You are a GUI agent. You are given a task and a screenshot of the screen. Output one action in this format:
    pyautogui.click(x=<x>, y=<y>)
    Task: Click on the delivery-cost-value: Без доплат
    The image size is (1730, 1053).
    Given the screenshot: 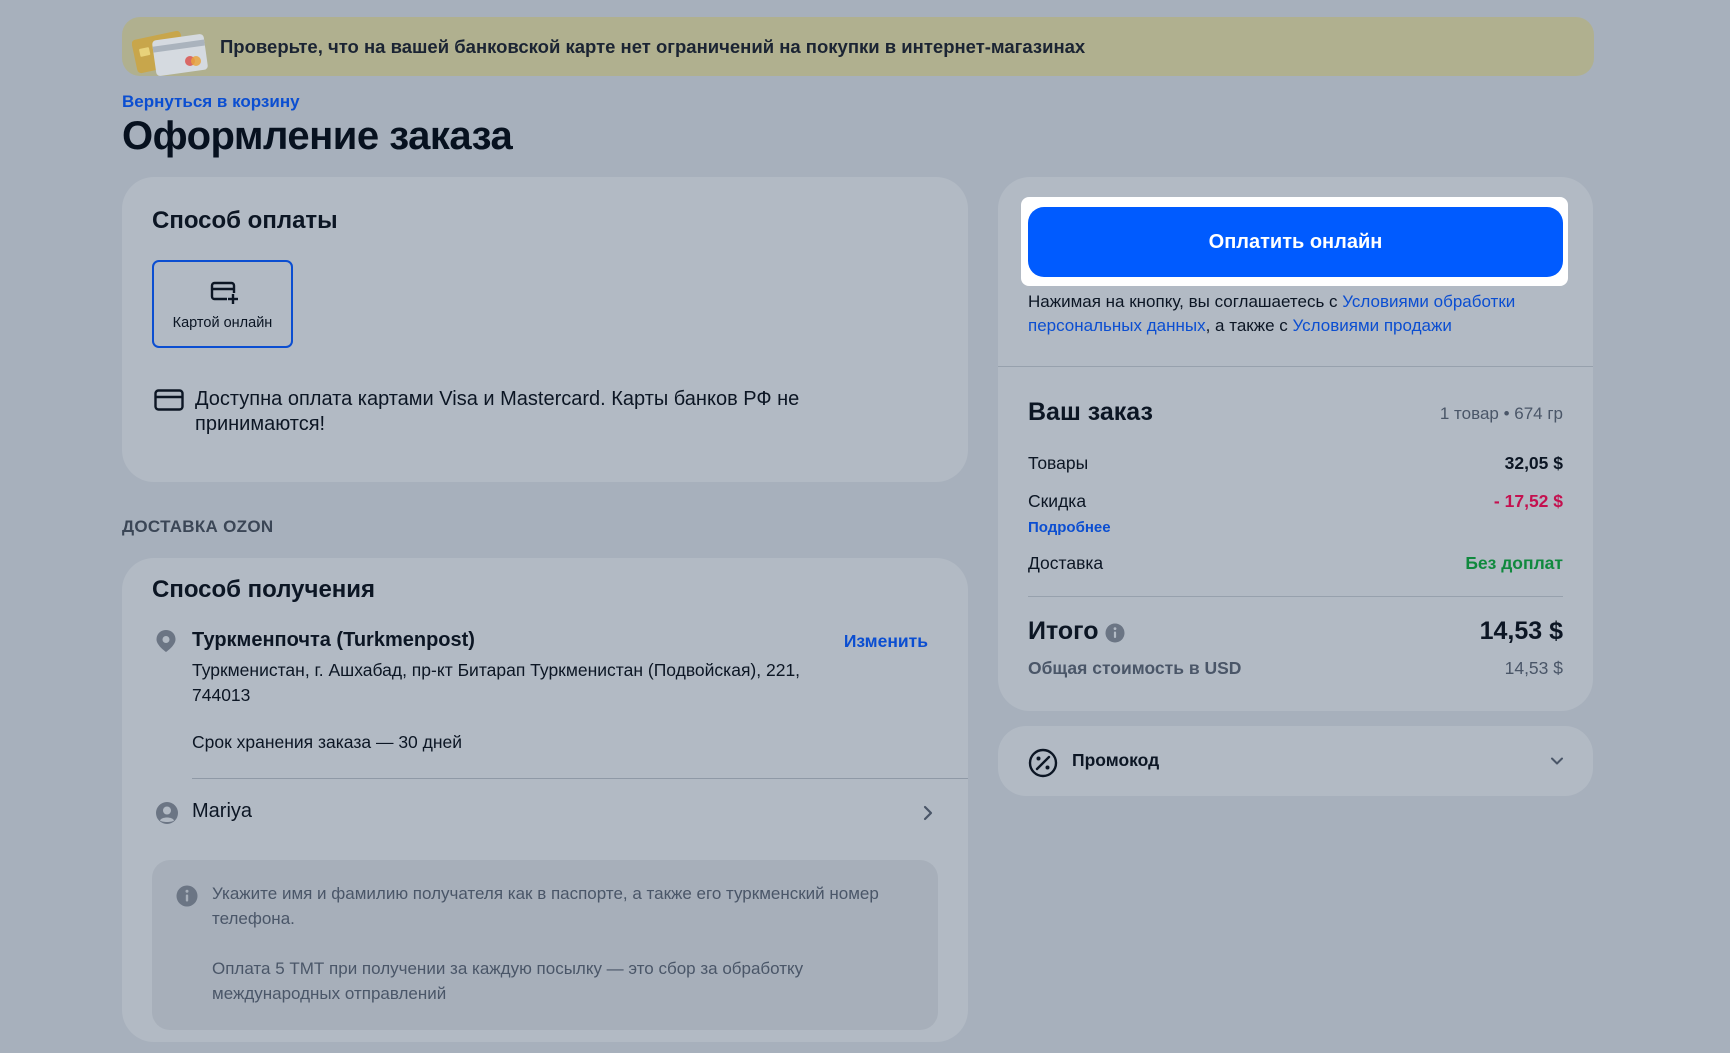 What is the action you would take?
    pyautogui.click(x=1514, y=563)
    